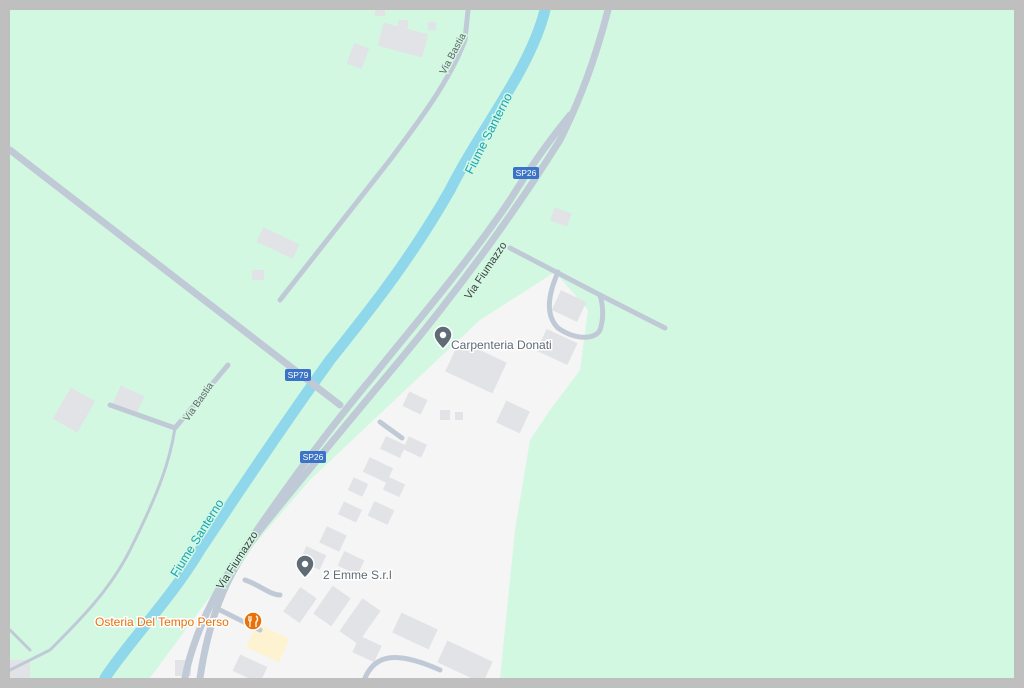 The image size is (1024, 688). I want to click on restaurant-icon, so click(253, 621).